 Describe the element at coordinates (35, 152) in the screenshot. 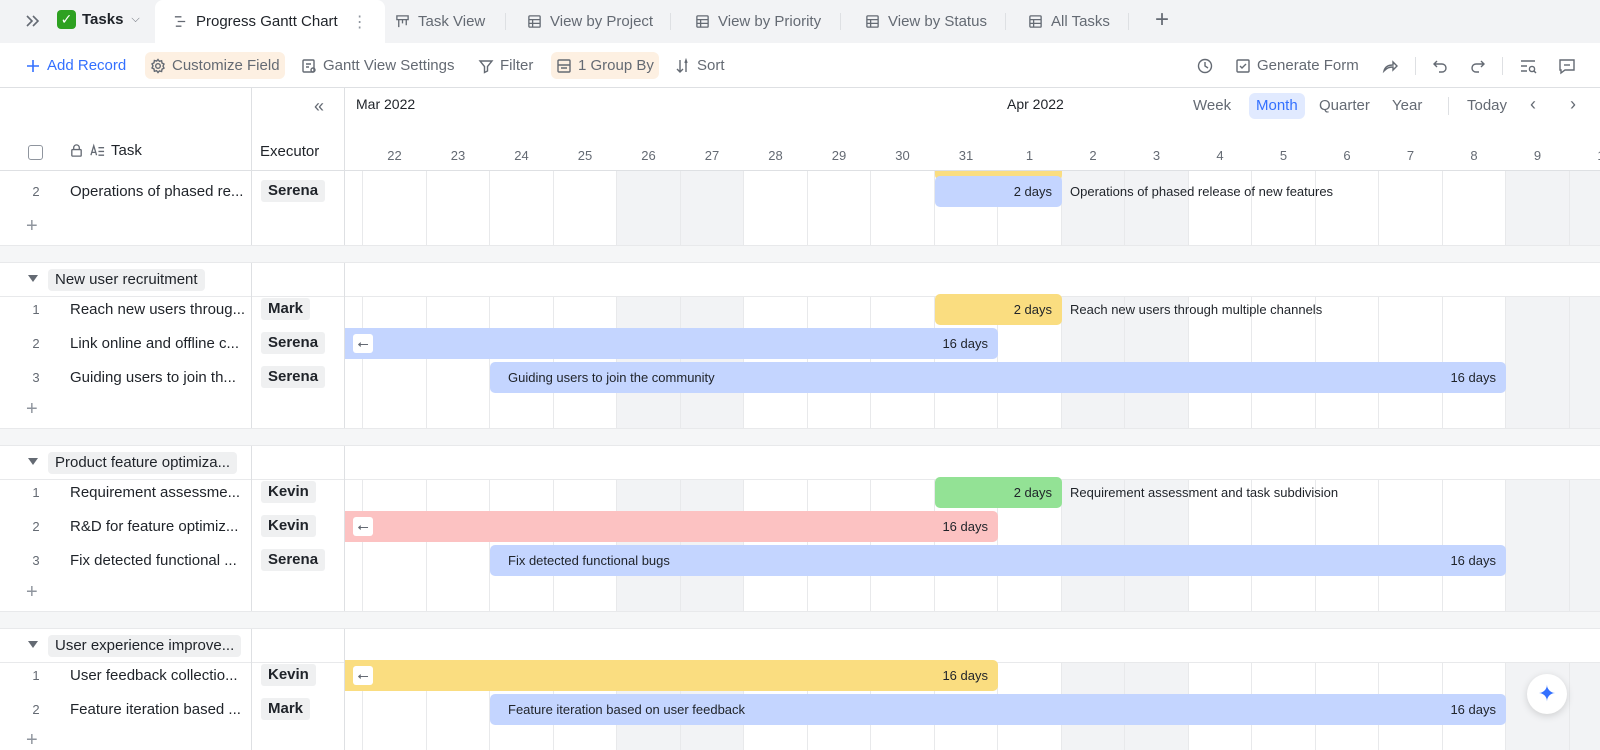

I see `select-all-checkbox` at that location.